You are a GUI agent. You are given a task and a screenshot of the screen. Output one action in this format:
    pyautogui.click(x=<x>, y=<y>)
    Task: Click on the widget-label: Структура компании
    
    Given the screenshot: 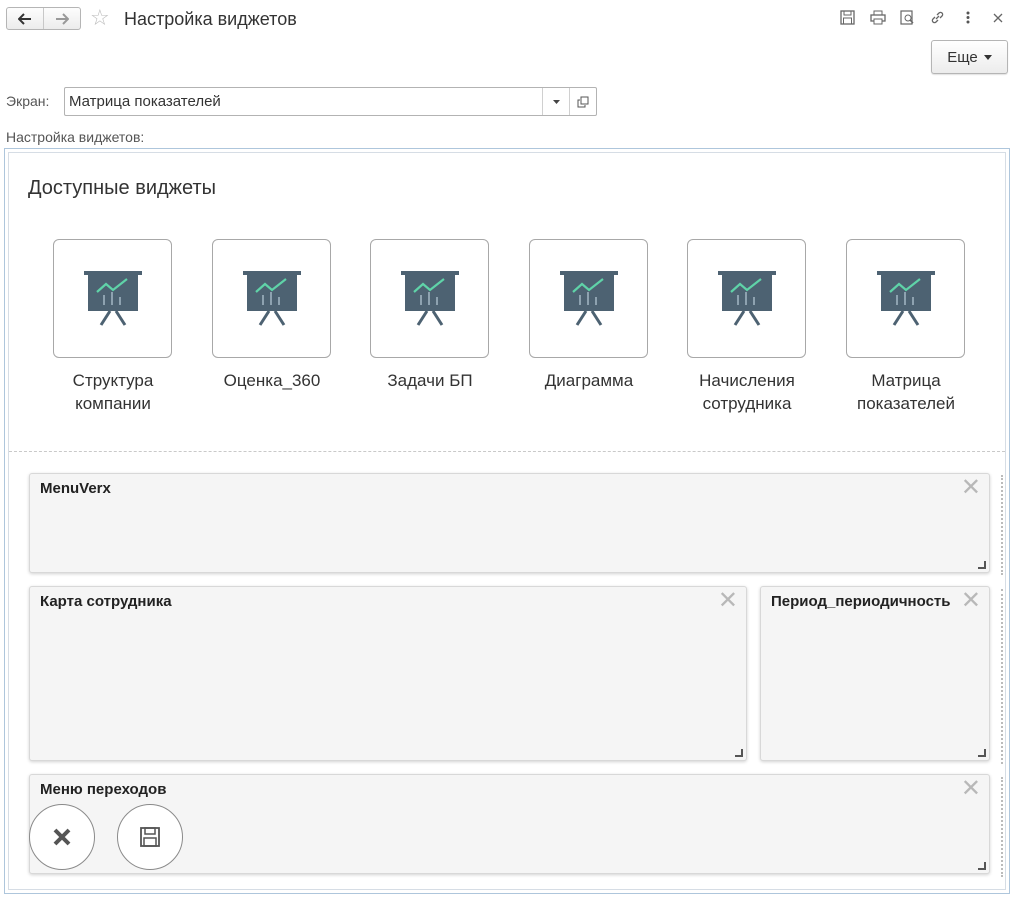 What is the action you would take?
    pyautogui.click(x=113, y=392)
    